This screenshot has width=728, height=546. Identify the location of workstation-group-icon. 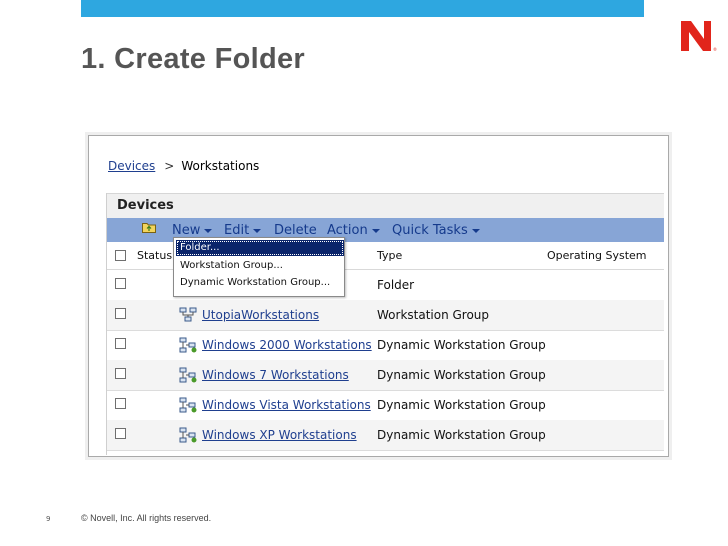
(188, 314).